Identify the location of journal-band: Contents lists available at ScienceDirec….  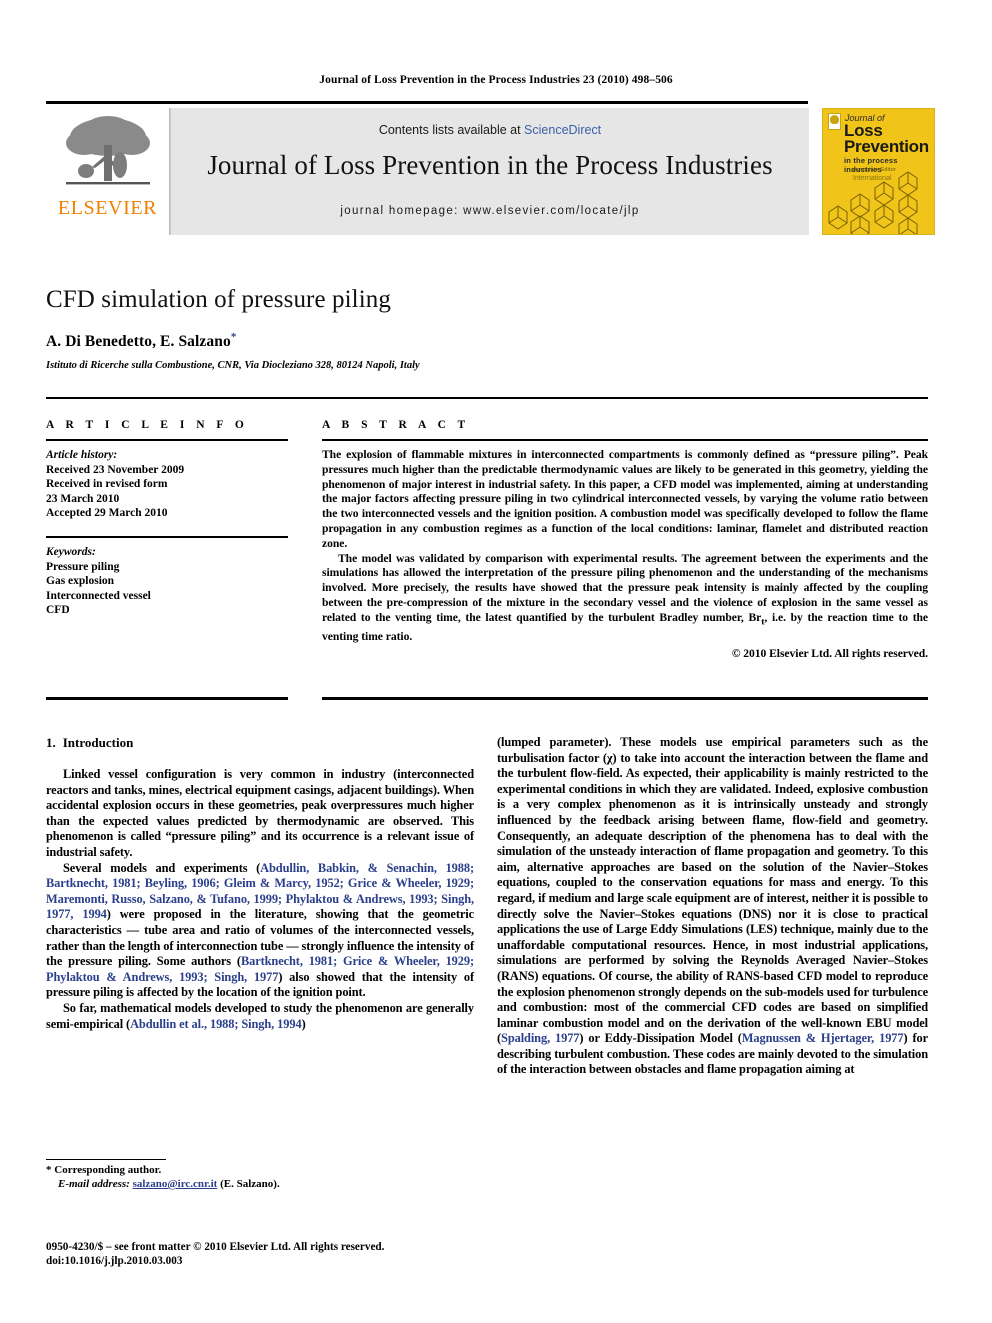
(489, 171).